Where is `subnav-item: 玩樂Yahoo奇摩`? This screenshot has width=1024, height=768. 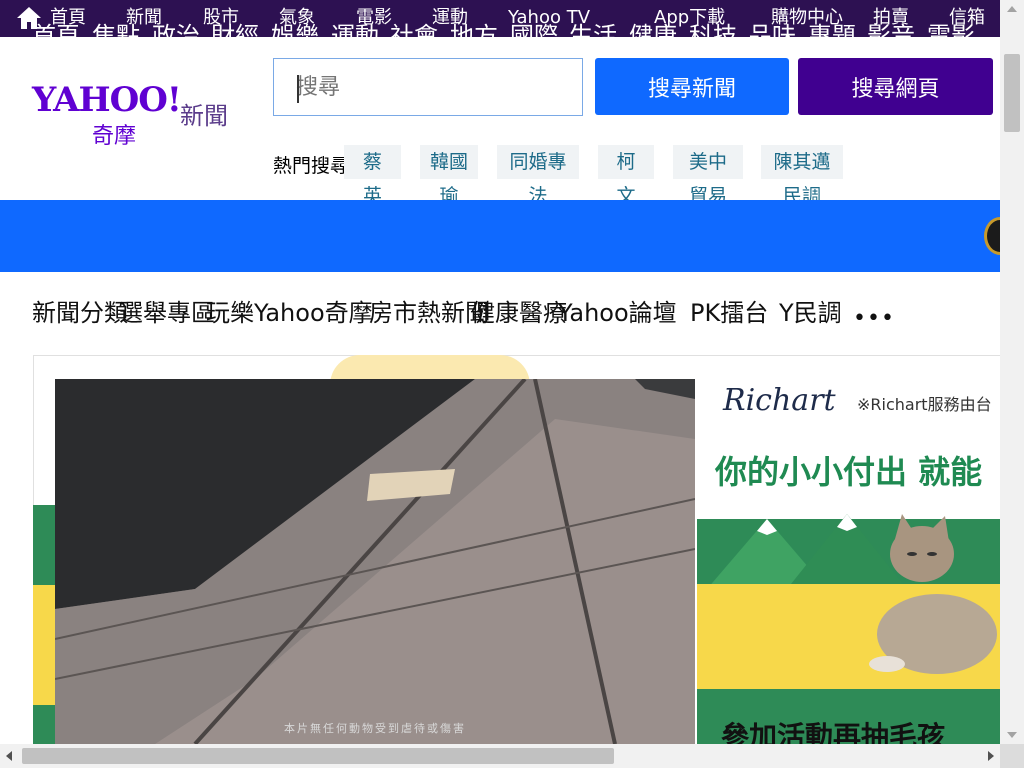 subnav-item: 玩樂Yahoo奇摩 is located at coordinates (289, 313).